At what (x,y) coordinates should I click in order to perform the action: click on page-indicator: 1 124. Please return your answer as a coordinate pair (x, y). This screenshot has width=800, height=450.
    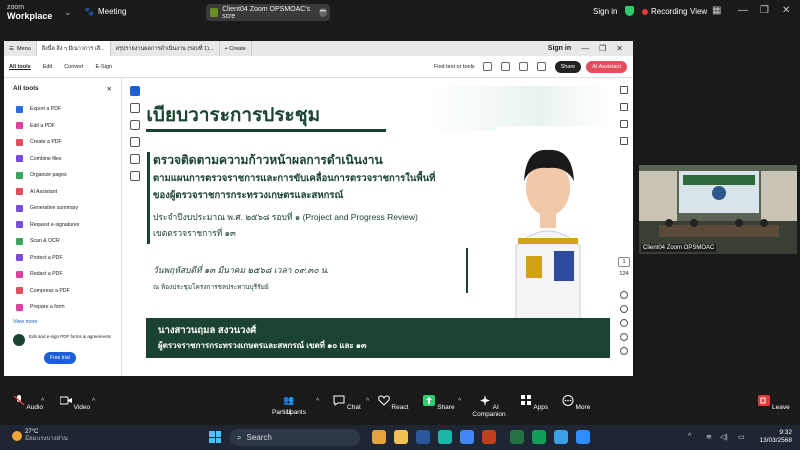
    Looking at the image, I should click on (624, 267).